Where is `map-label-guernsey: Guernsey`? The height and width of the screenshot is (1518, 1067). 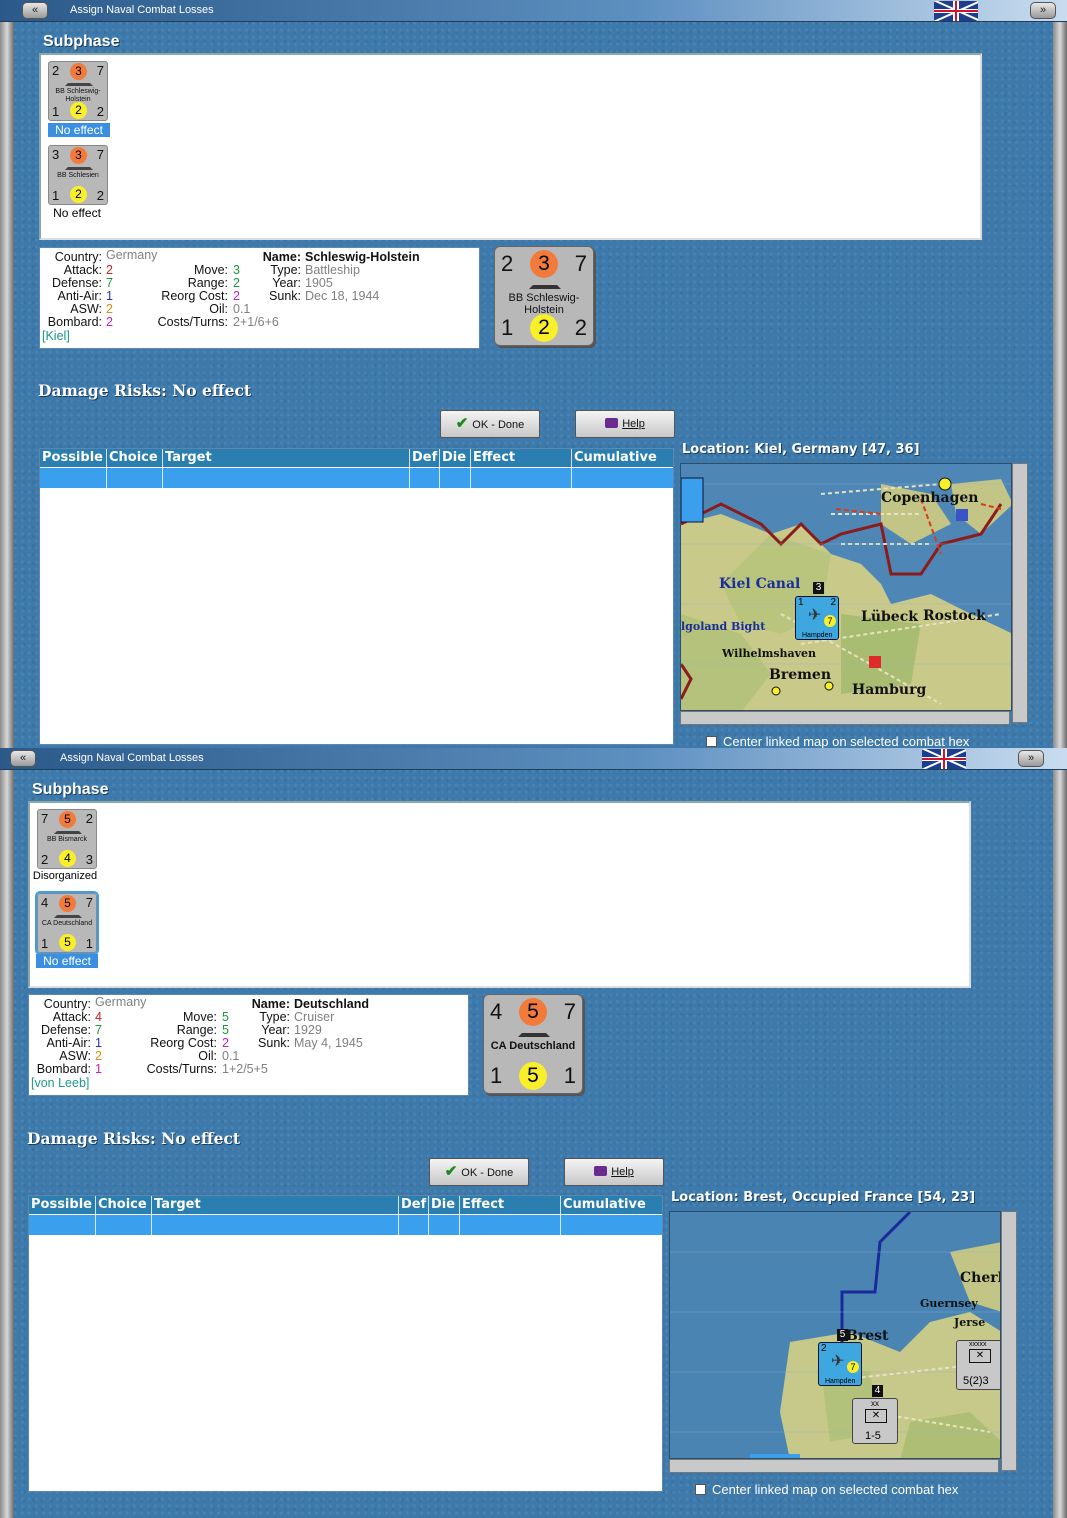 map-label-guernsey: Guernsey is located at coordinates (949, 1303).